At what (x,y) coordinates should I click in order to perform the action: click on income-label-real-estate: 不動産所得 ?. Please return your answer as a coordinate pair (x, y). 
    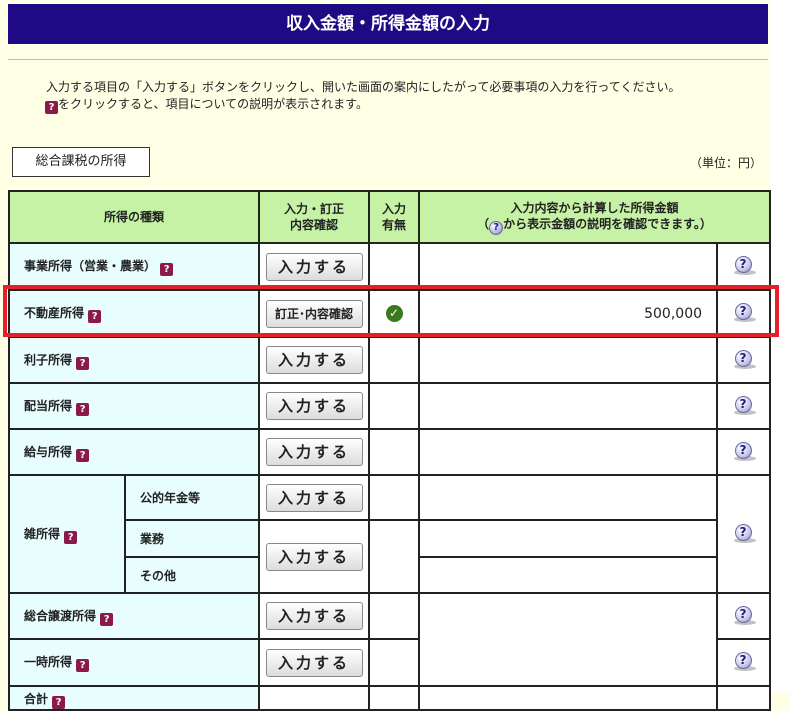
    Looking at the image, I should click on (134, 313).